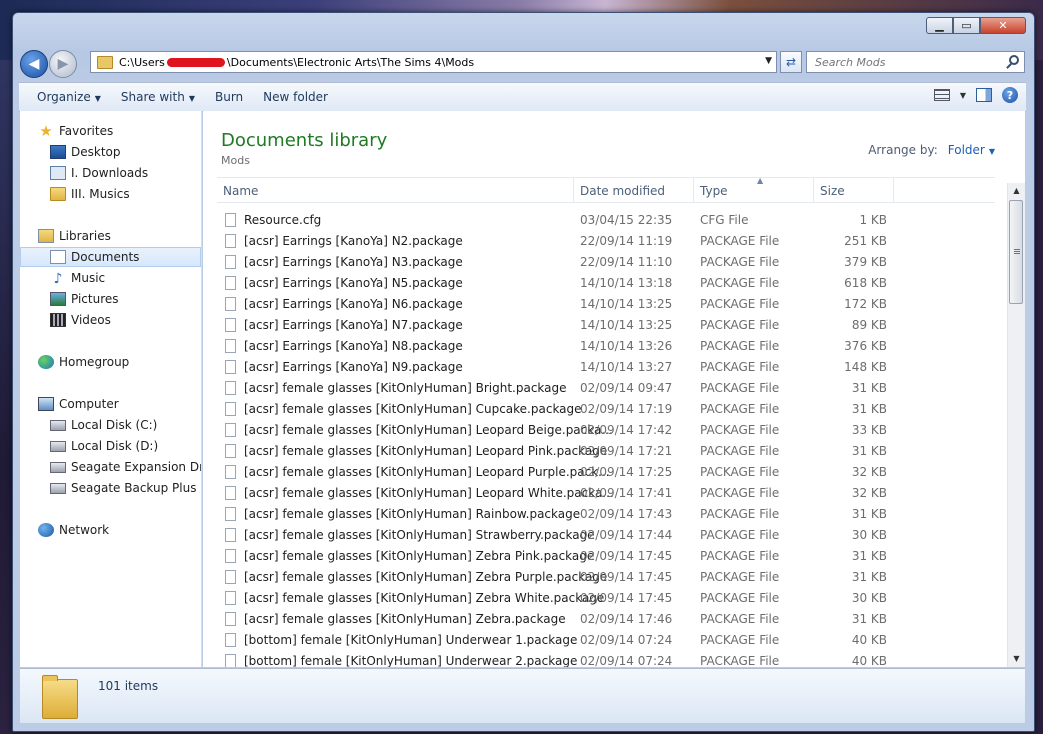 This screenshot has height=734, width=1043. What do you see at coordinates (1016, 191) in the screenshot?
I see `scroll-up-icon: ▲` at bounding box center [1016, 191].